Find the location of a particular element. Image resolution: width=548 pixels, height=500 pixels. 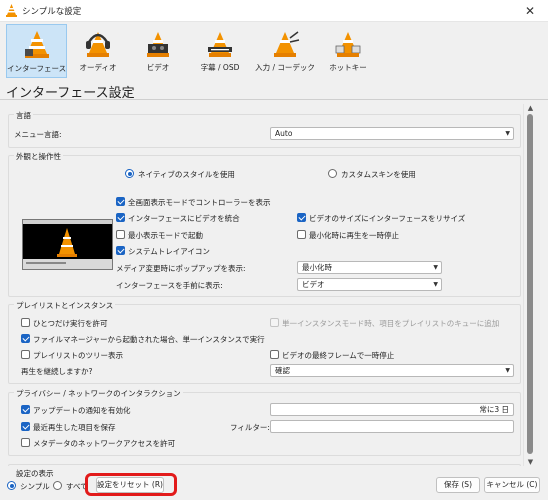

close-window-button: ✕ is located at coordinates (530, 11).